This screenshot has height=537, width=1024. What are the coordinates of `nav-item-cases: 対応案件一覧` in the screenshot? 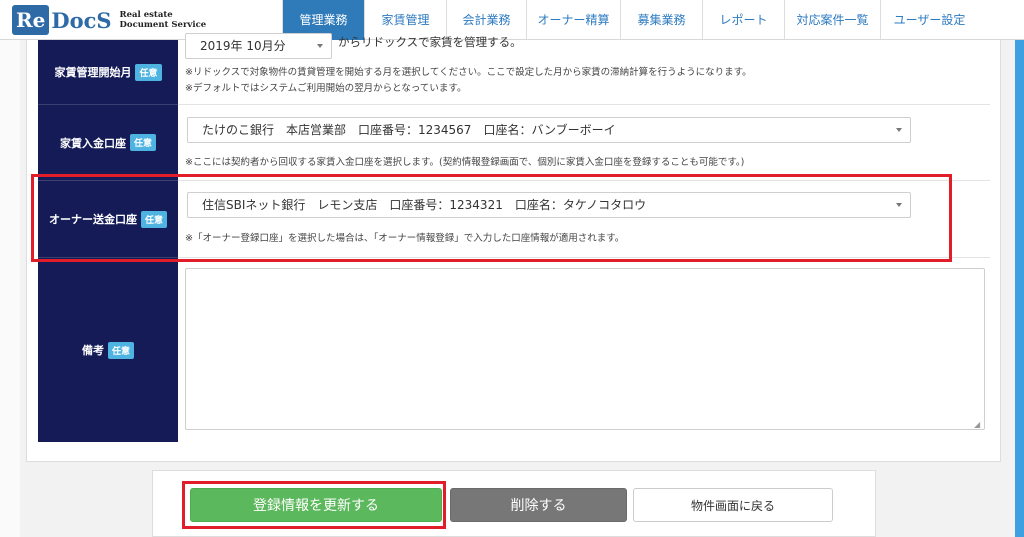 It's located at (832, 20).